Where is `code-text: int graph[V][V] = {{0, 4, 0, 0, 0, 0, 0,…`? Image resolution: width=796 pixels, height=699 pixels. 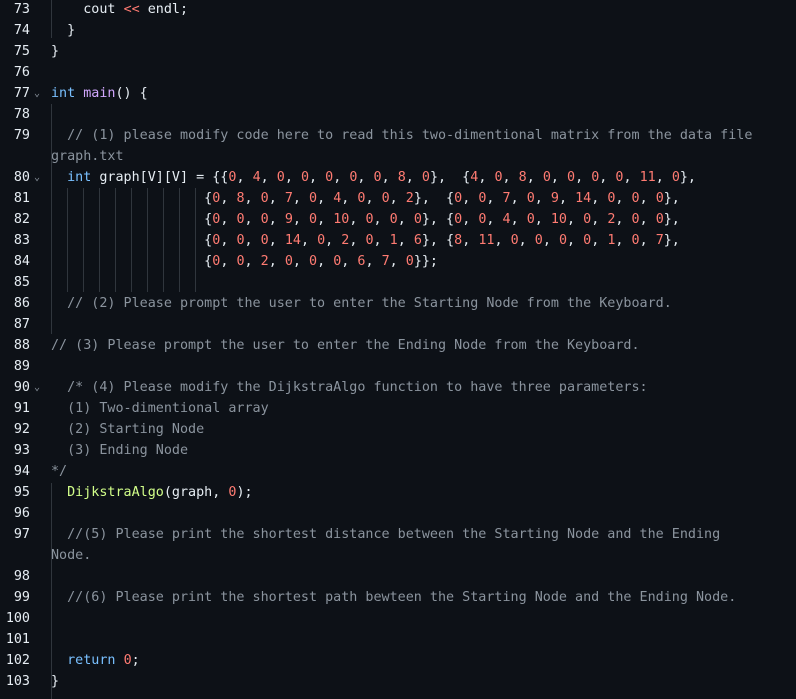
code-text: int graph[V][V] = {{0, 4, 0, 0, 0, 0, 0,… is located at coordinates (373, 177).